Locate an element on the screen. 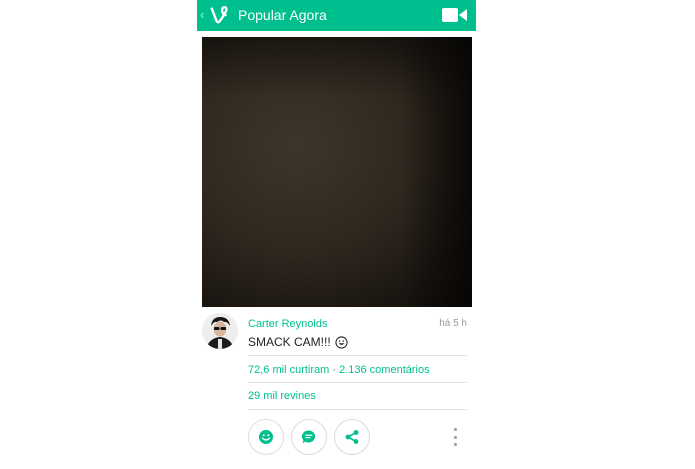 Image resolution: width=695 pixels, height=469 pixels. post-stats: 72,6 mil curtiram · 2.136 comentários is located at coordinates (339, 370).